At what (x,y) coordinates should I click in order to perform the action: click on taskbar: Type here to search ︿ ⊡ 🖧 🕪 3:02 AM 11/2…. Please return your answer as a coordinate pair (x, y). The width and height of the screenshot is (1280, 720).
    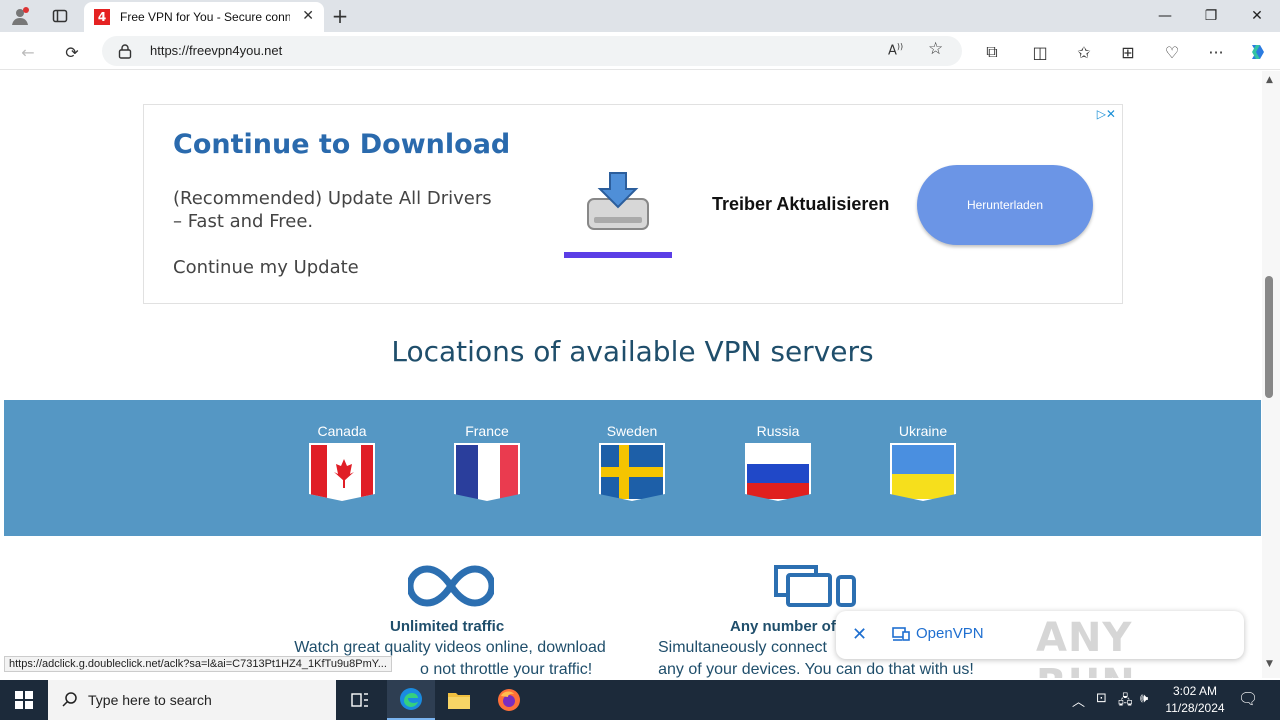
    Looking at the image, I should click on (640, 700).